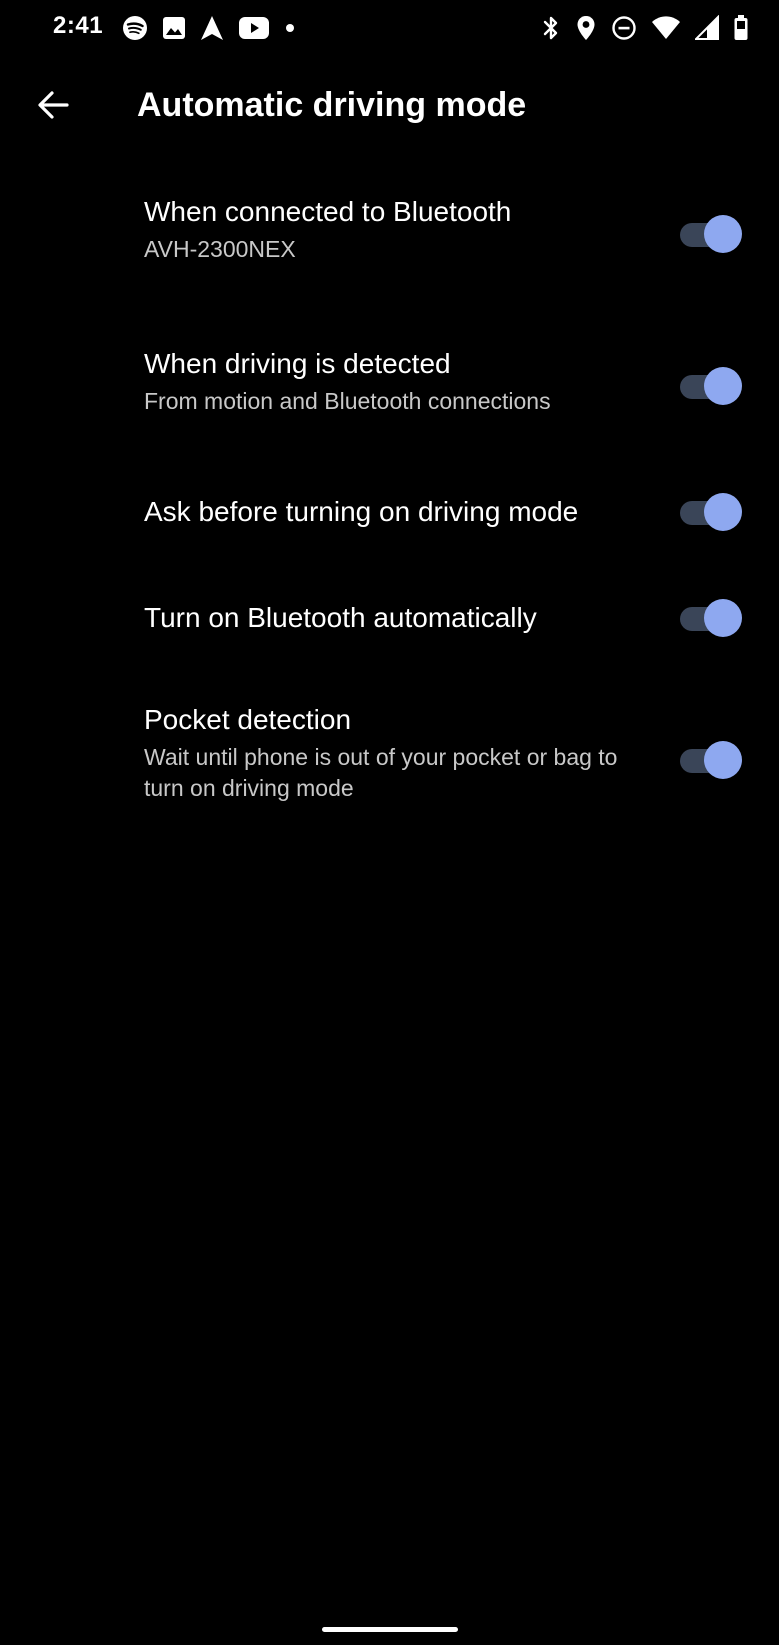  I want to click on setting-row-ask-before: Ask before turning on driving mode, so click(389, 528).